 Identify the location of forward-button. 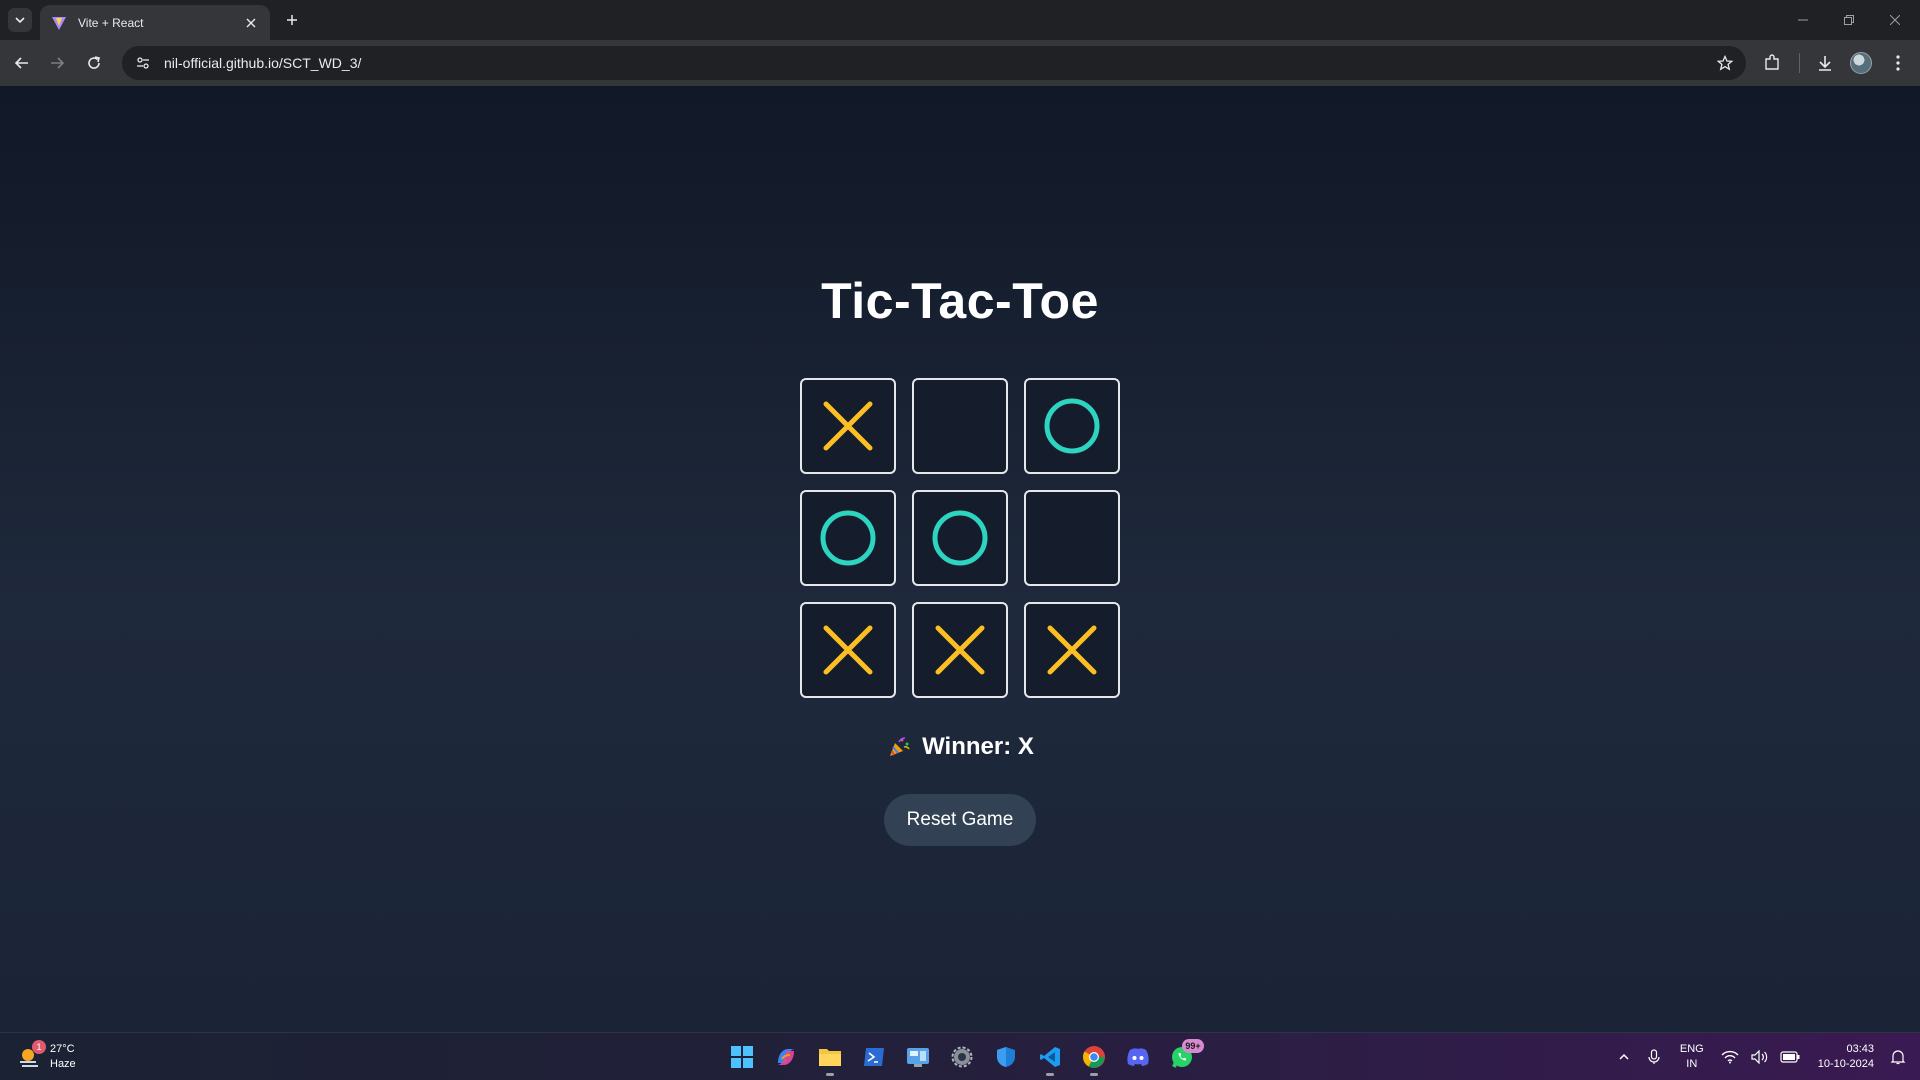
(57, 63).